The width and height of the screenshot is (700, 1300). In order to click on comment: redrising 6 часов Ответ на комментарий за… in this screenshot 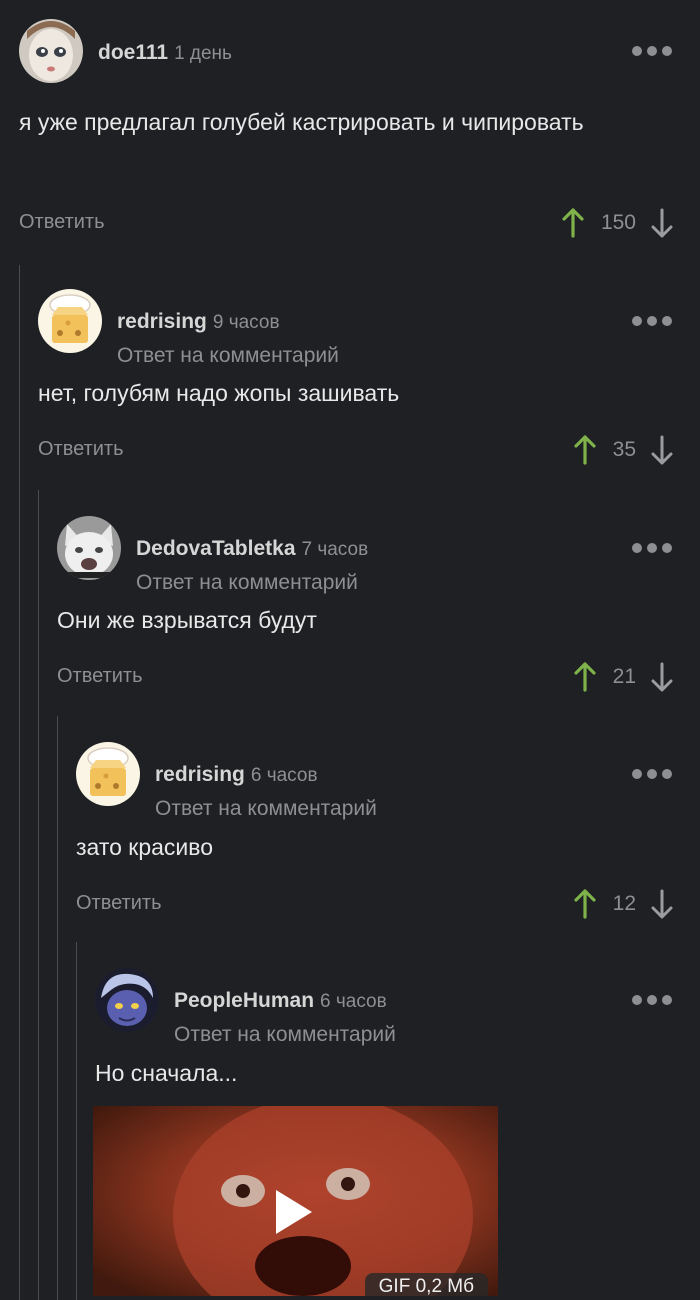, I will do `click(388, 837)`.